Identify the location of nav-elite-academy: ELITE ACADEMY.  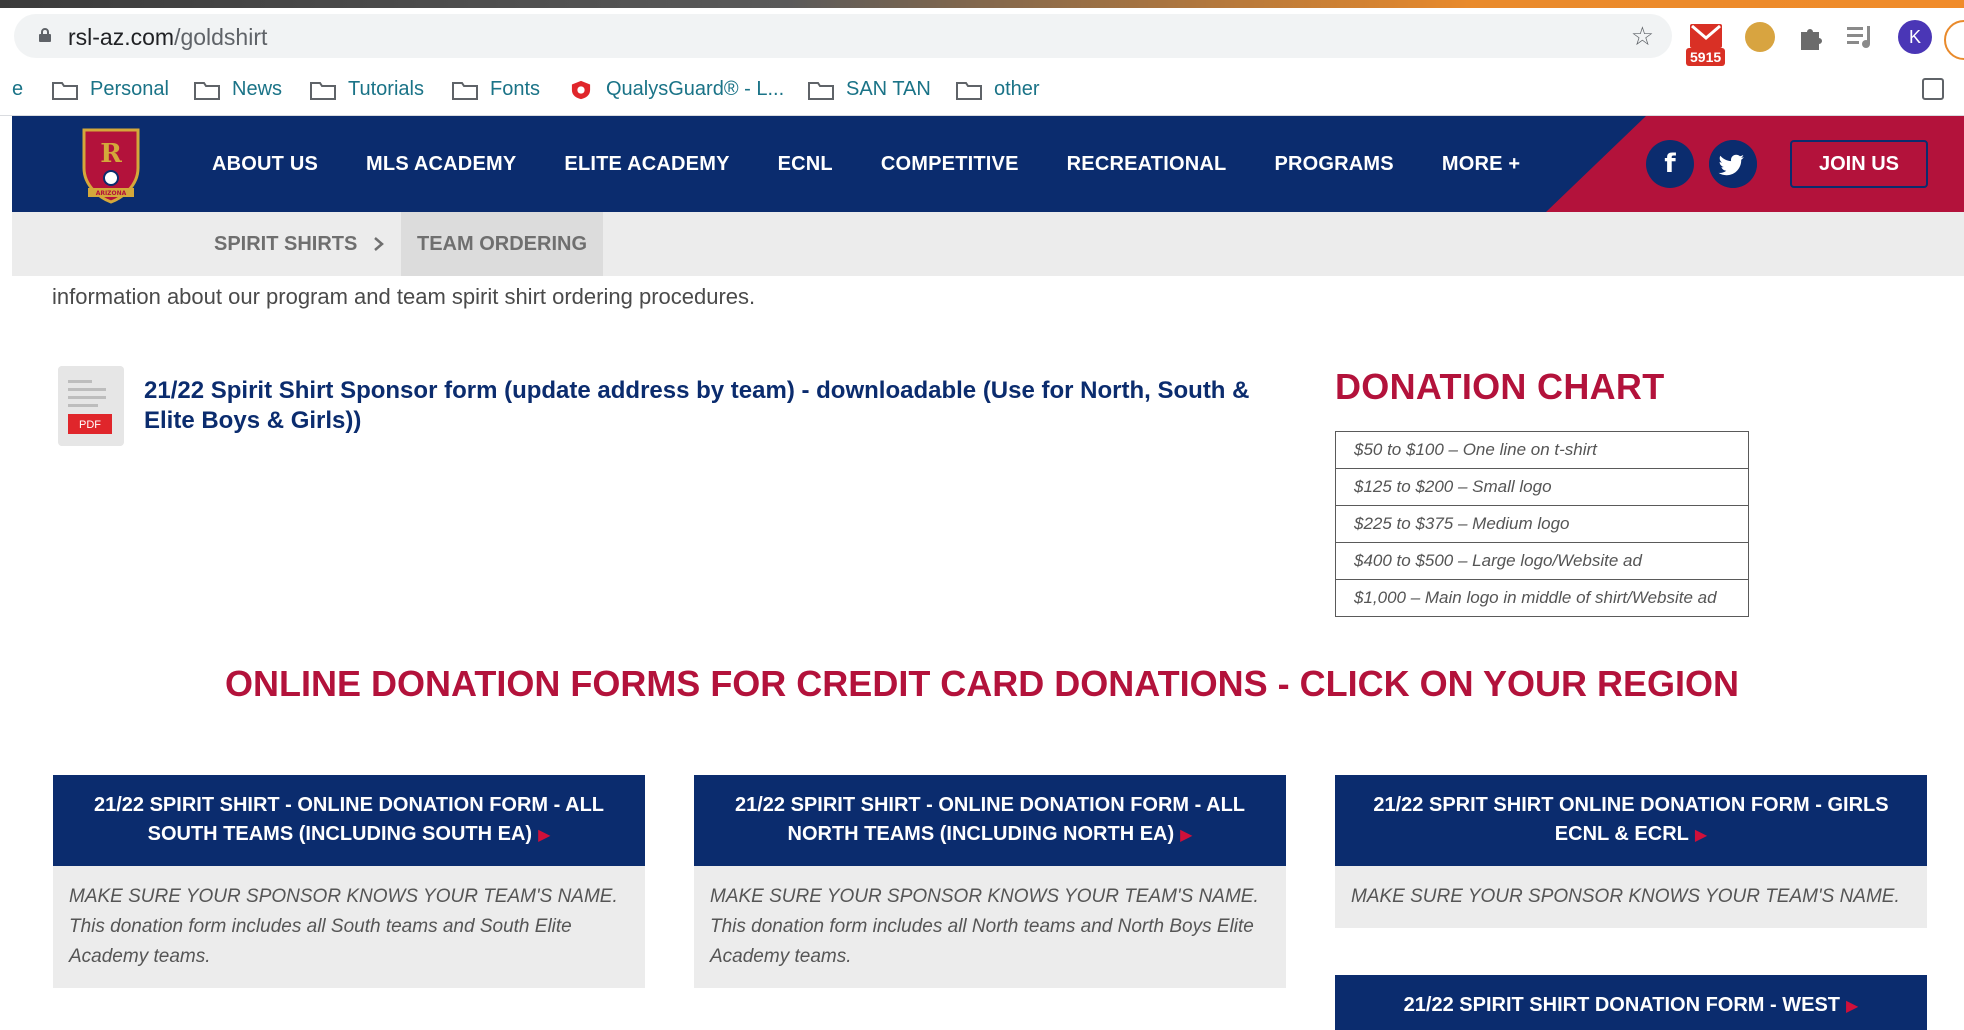
(646, 164).